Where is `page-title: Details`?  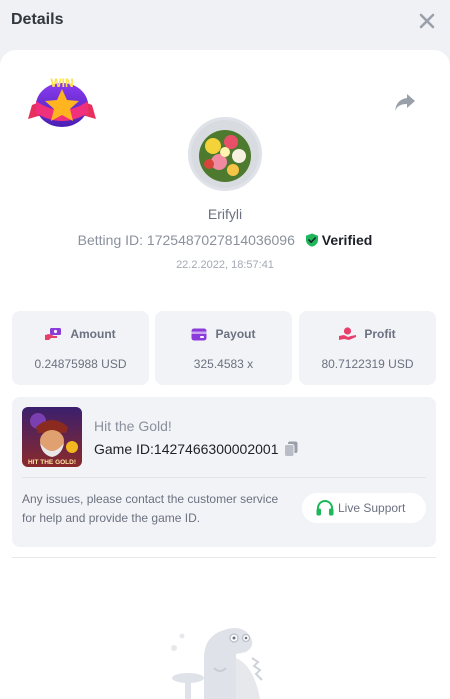 page-title: Details is located at coordinates (37, 19).